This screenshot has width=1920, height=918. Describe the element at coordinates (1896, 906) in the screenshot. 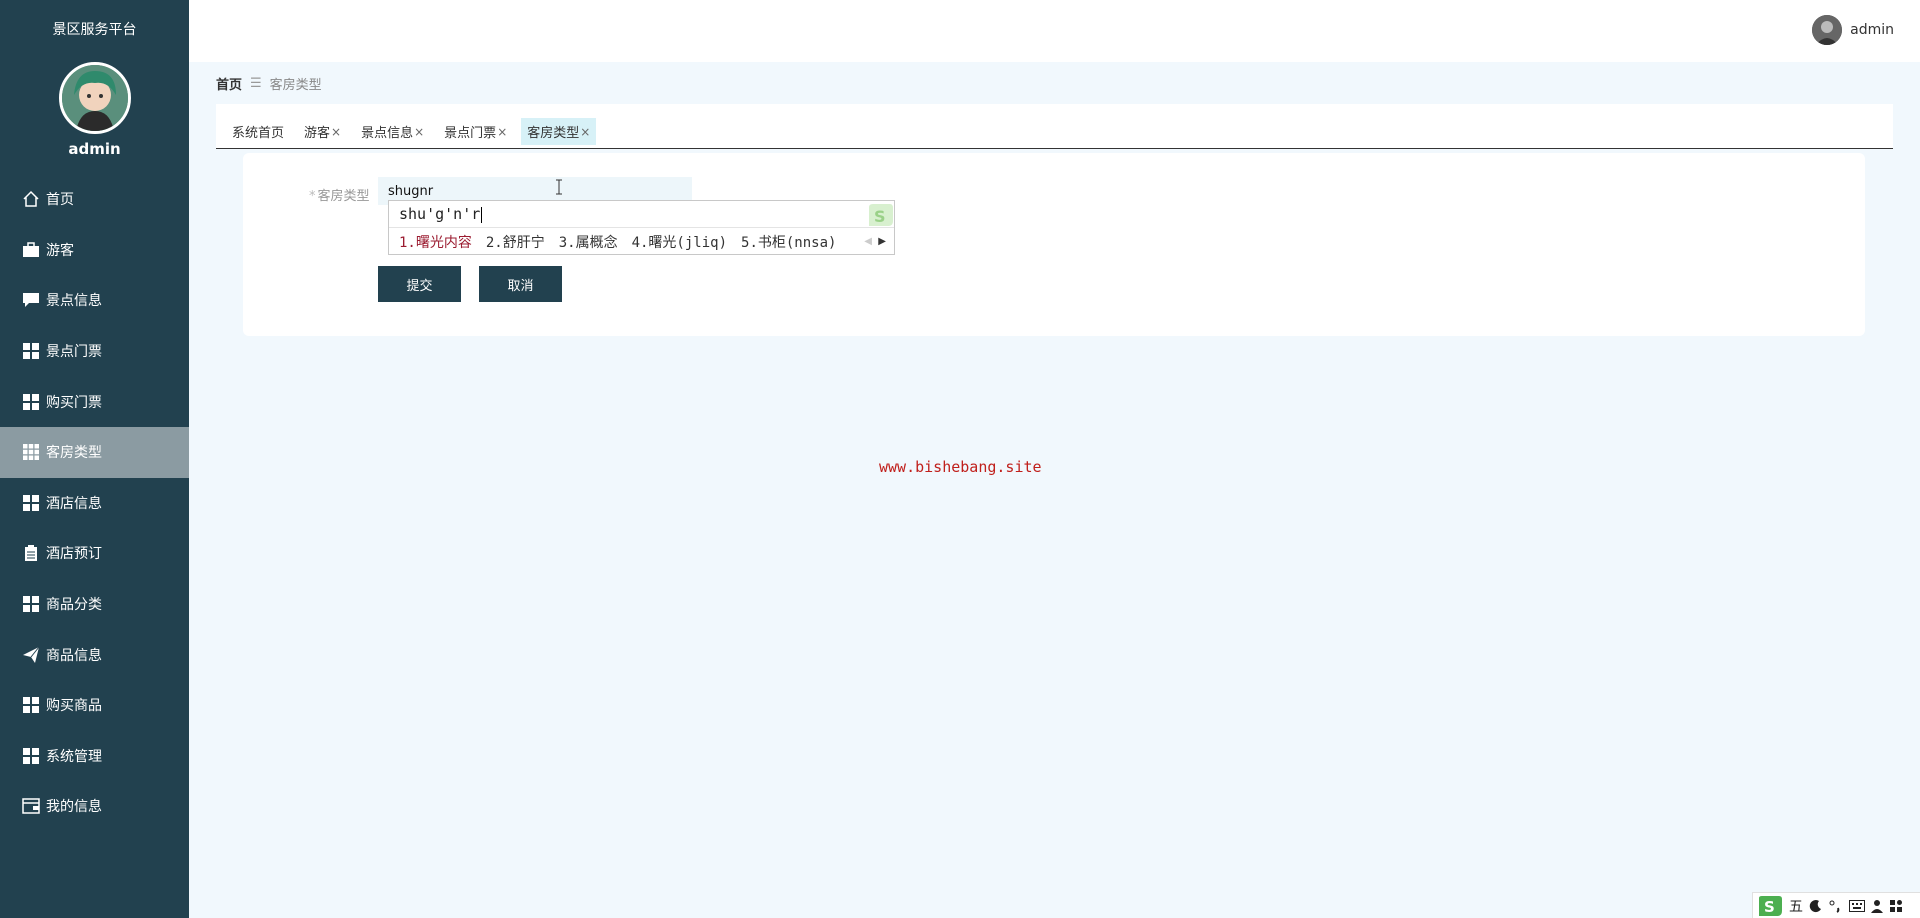

I see `apps-grid-icon` at that location.